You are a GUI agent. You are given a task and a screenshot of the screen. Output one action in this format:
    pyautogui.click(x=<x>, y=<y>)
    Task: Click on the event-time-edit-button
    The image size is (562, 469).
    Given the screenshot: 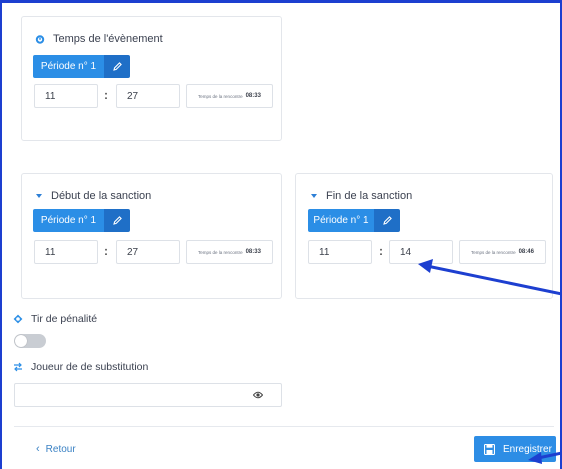 What is the action you would take?
    pyautogui.click(x=117, y=66)
    